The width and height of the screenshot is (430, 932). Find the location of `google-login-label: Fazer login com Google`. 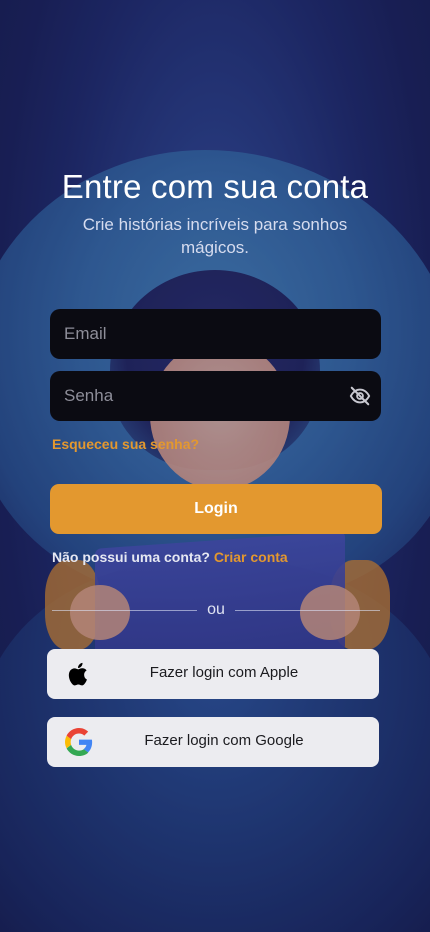

google-login-label: Fazer login com Google is located at coordinates (224, 740).